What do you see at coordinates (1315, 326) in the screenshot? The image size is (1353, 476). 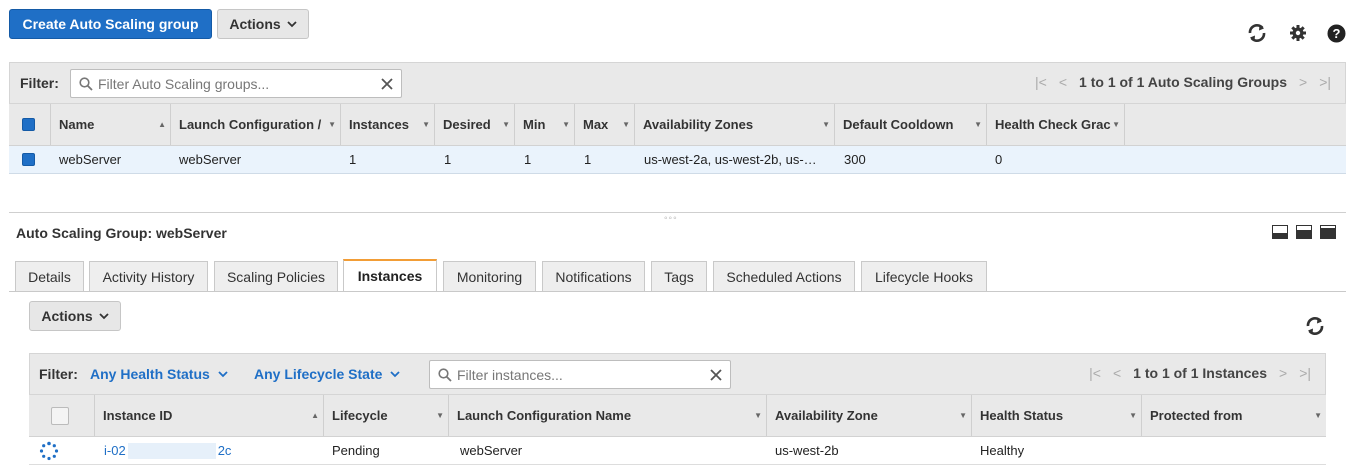 I see `instances-refresh-icon` at bounding box center [1315, 326].